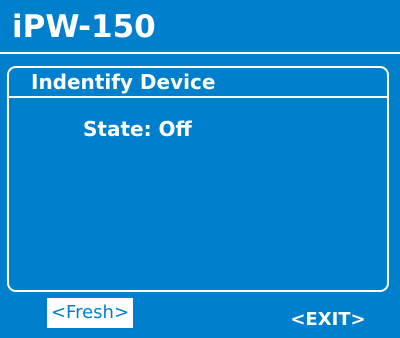 Image resolution: width=400 pixels, height=338 pixels. What do you see at coordinates (200, 53) in the screenshot?
I see `title-divider` at bounding box center [200, 53].